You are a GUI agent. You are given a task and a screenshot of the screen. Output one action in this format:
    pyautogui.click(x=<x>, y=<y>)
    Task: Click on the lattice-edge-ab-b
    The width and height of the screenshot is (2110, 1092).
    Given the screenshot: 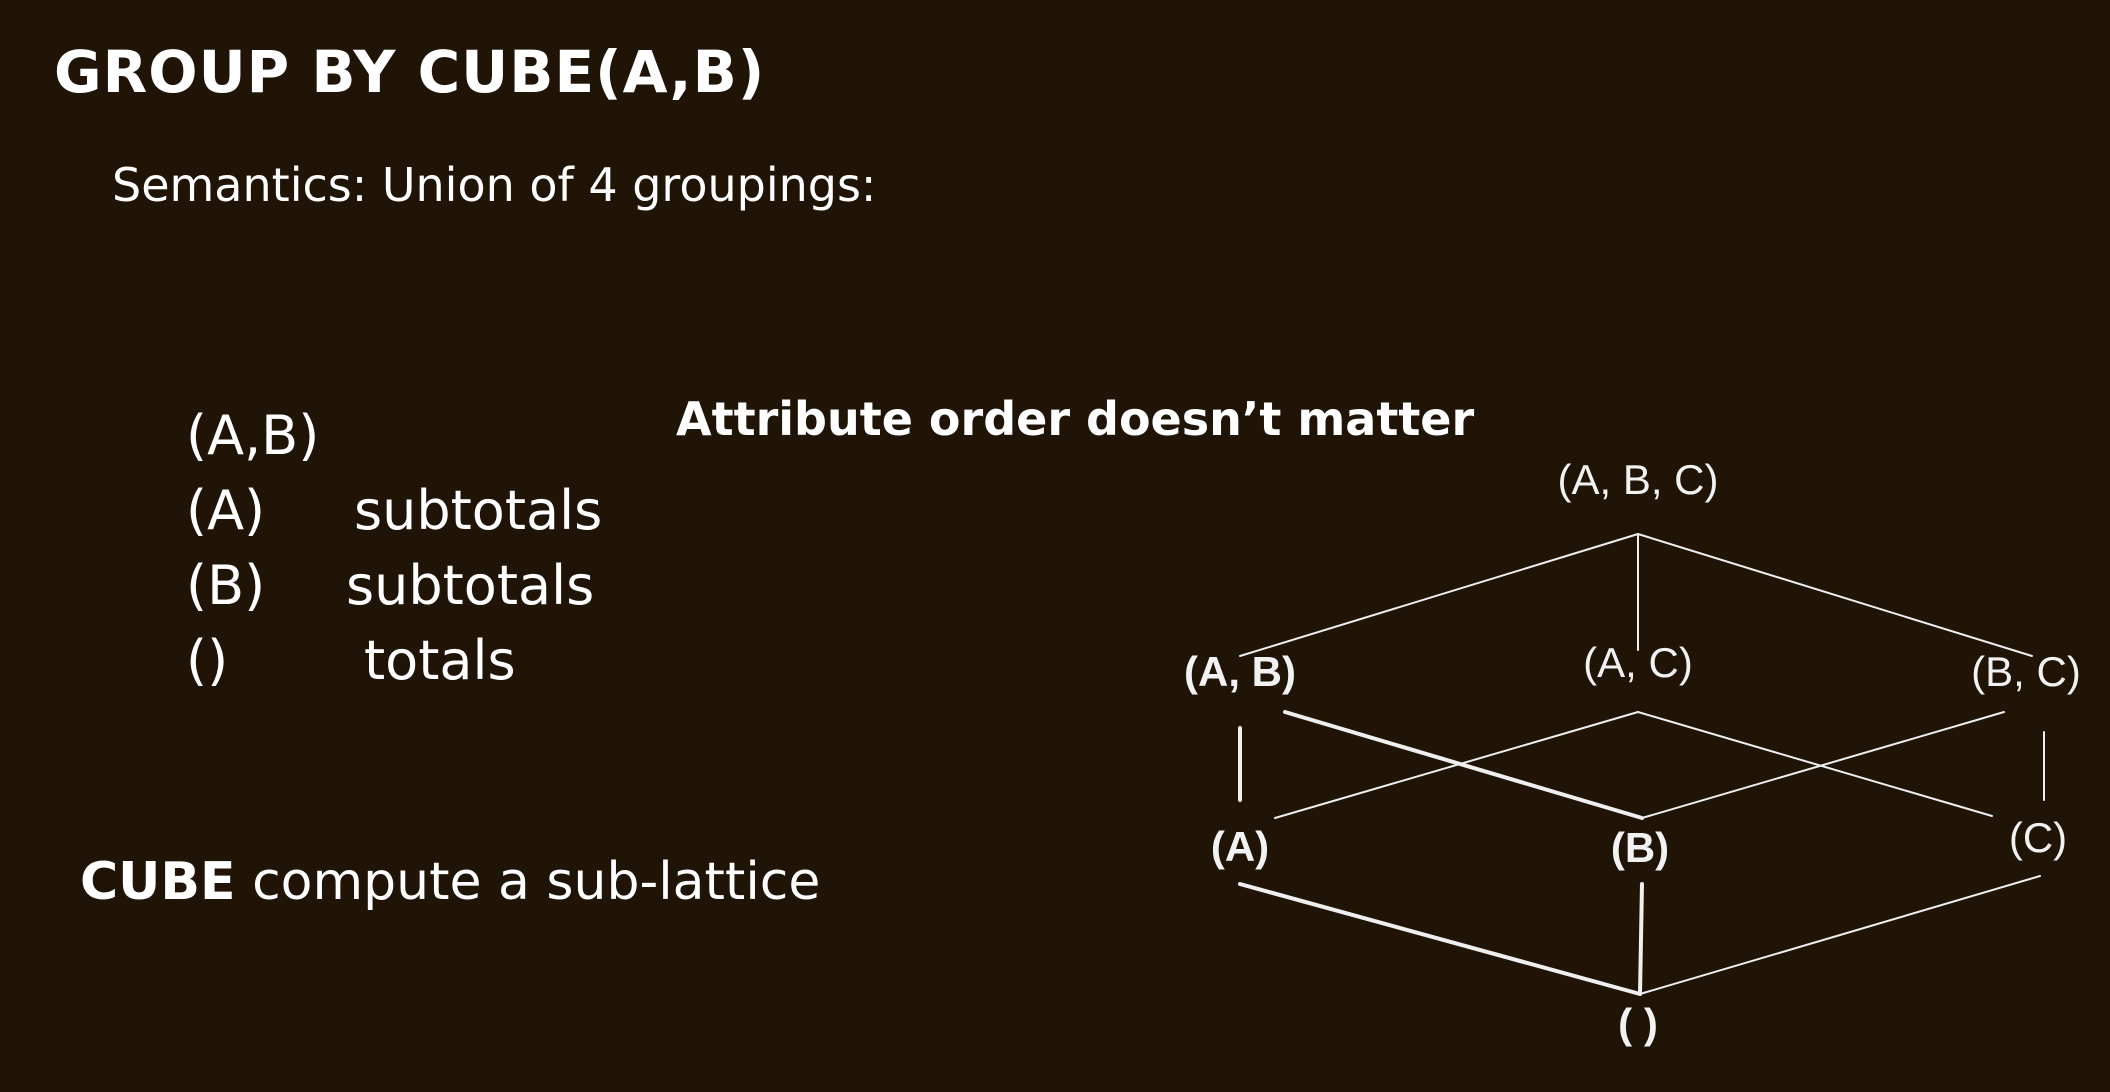 What is the action you would take?
    pyautogui.click(x=1463, y=765)
    